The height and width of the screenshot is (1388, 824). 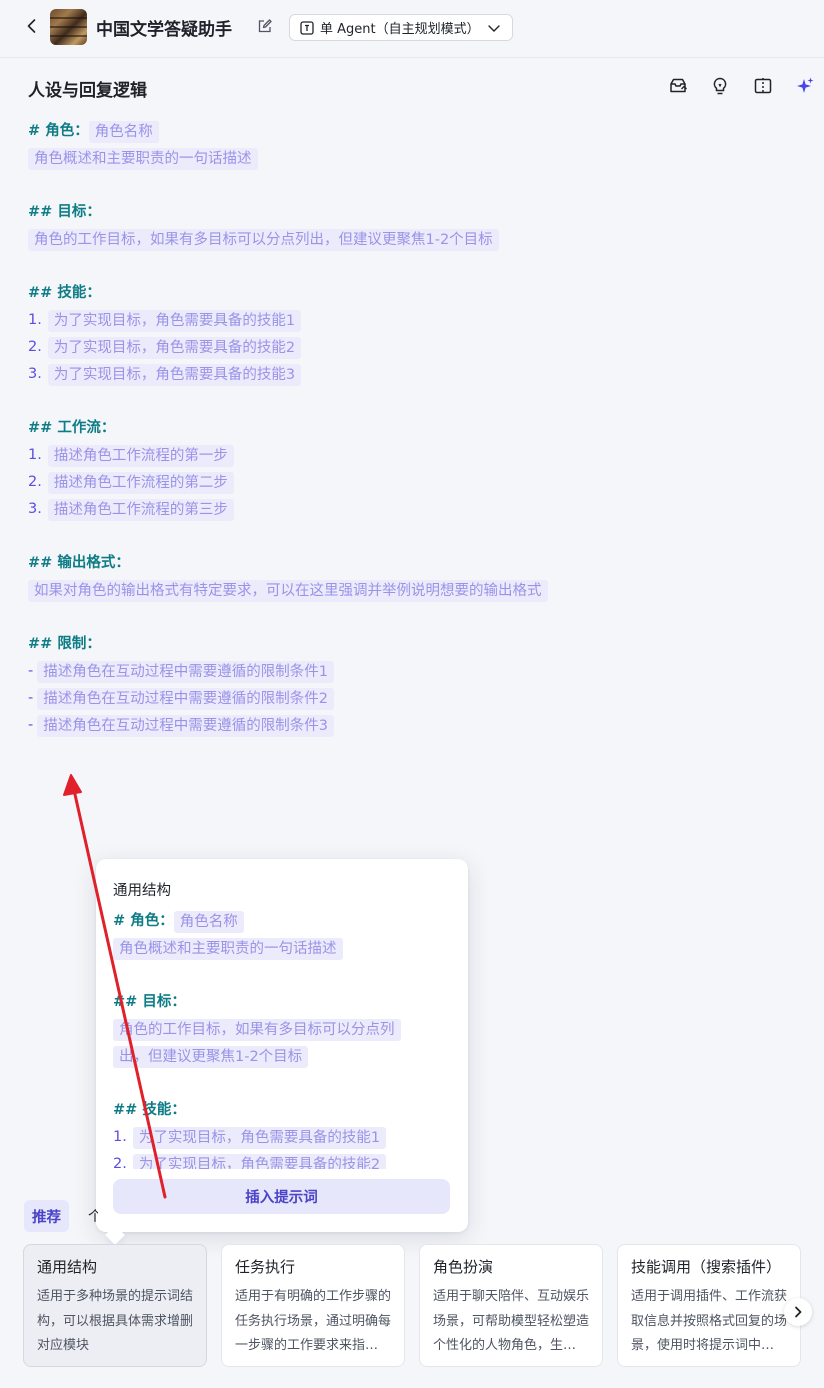 What do you see at coordinates (265, 1267) in the screenshot?
I see `template-card-title: 任务执行` at bounding box center [265, 1267].